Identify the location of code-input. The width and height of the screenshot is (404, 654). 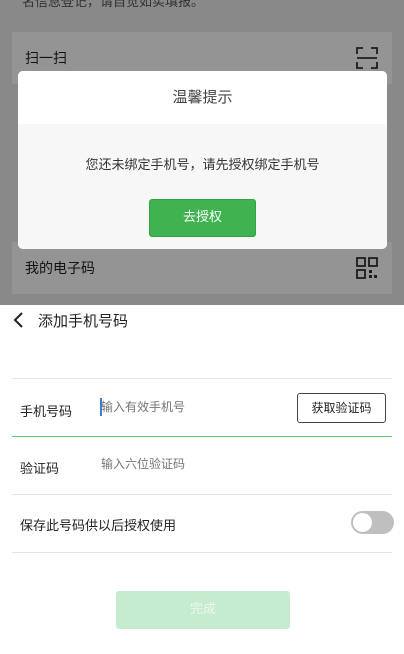
(191, 464).